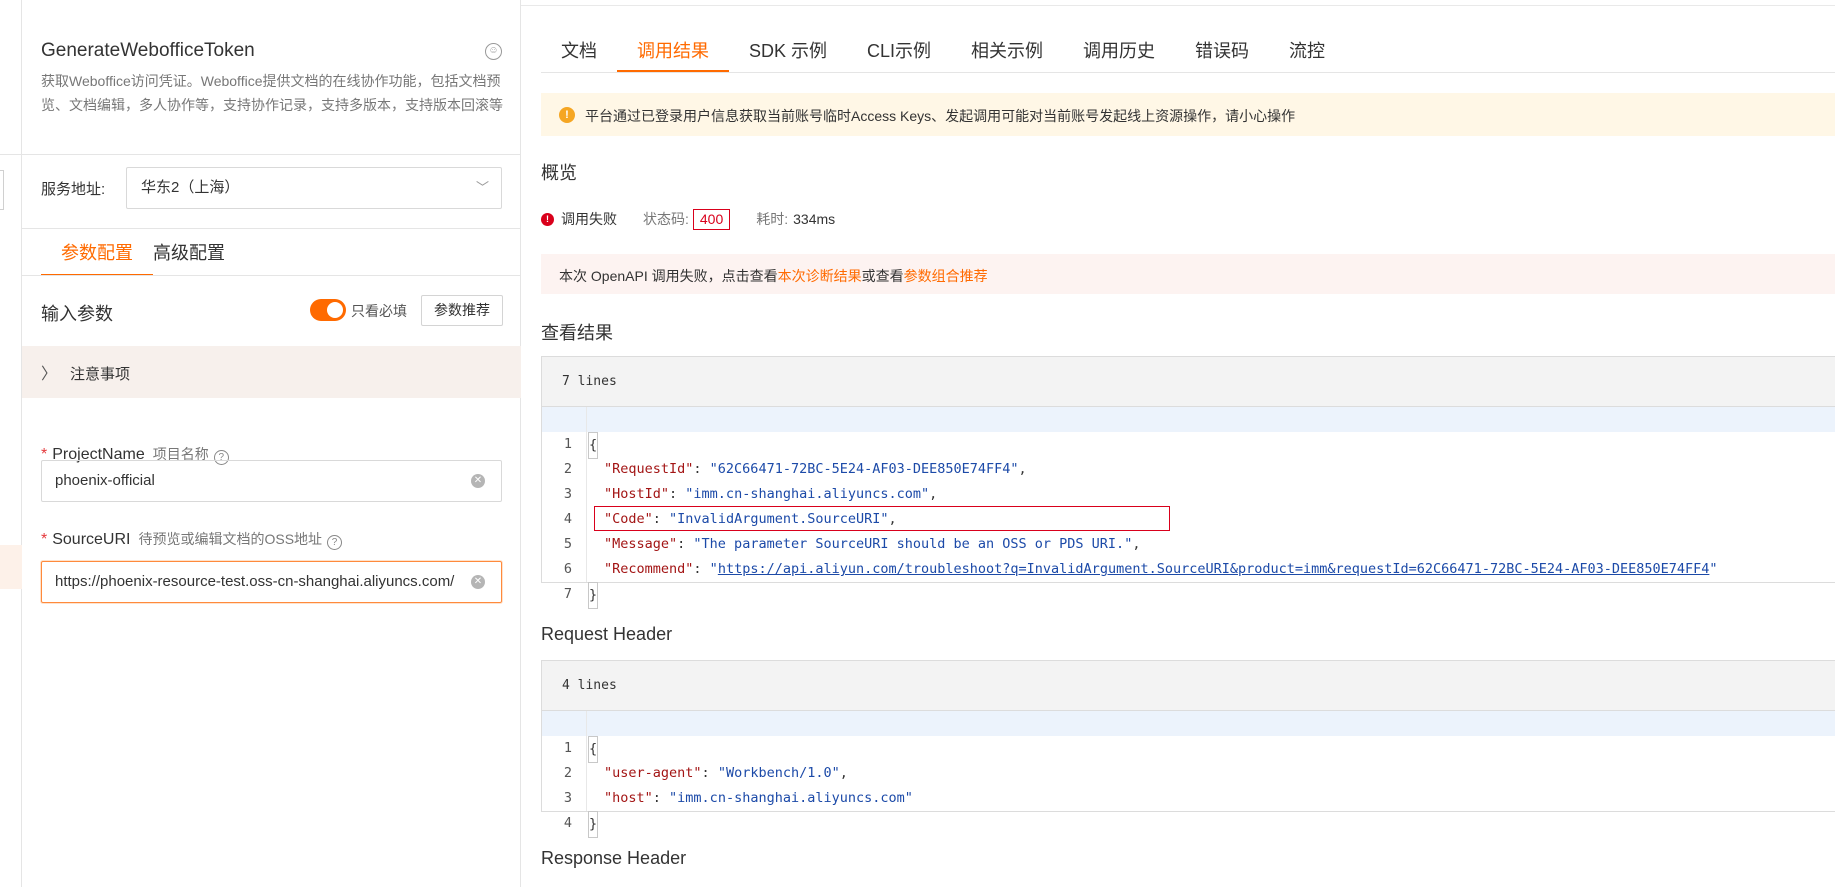 The height and width of the screenshot is (887, 1835). What do you see at coordinates (666, 219) in the screenshot?
I see `status-code-label: 状态码:` at bounding box center [666, 219].